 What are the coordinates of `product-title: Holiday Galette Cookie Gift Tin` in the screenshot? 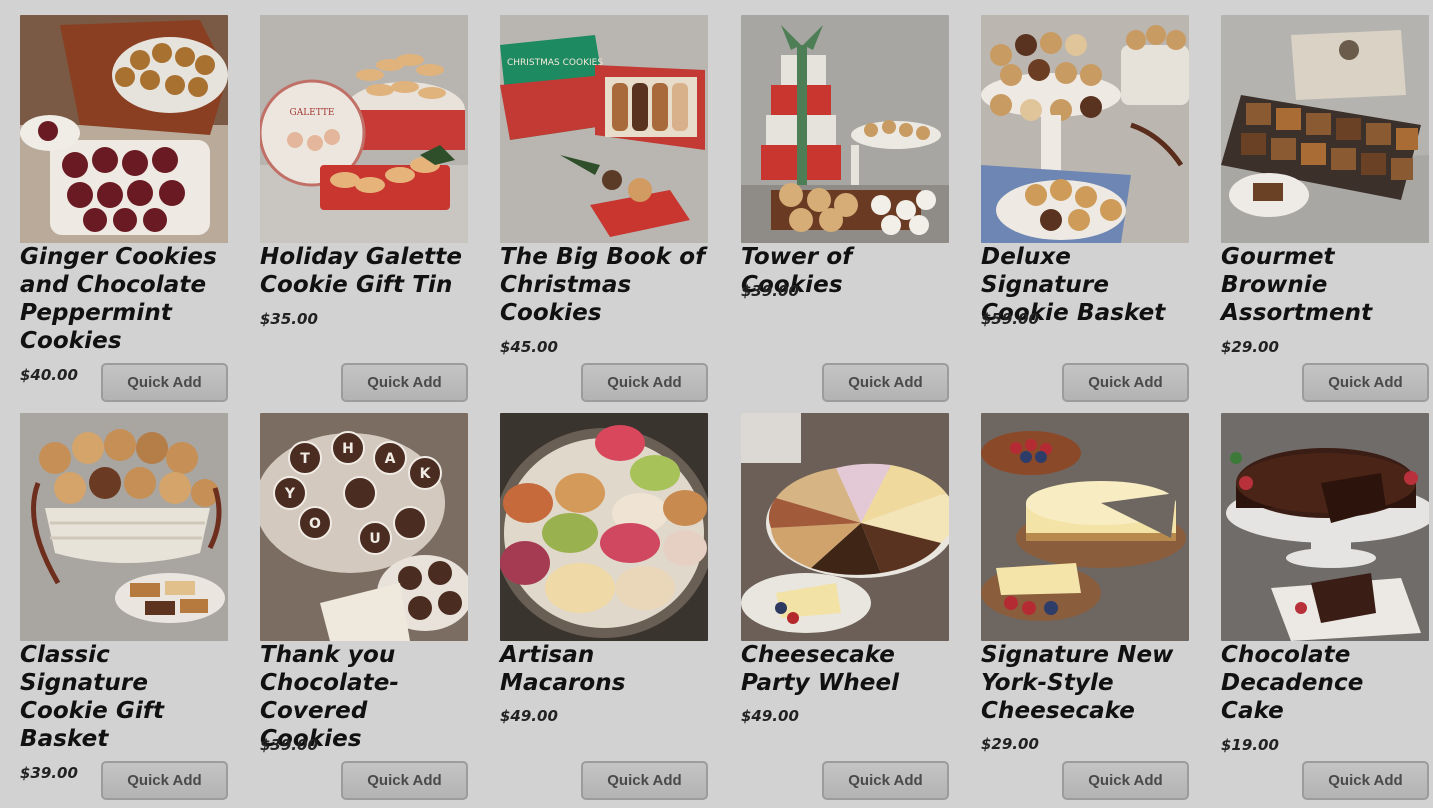 It's located at (365, 271).